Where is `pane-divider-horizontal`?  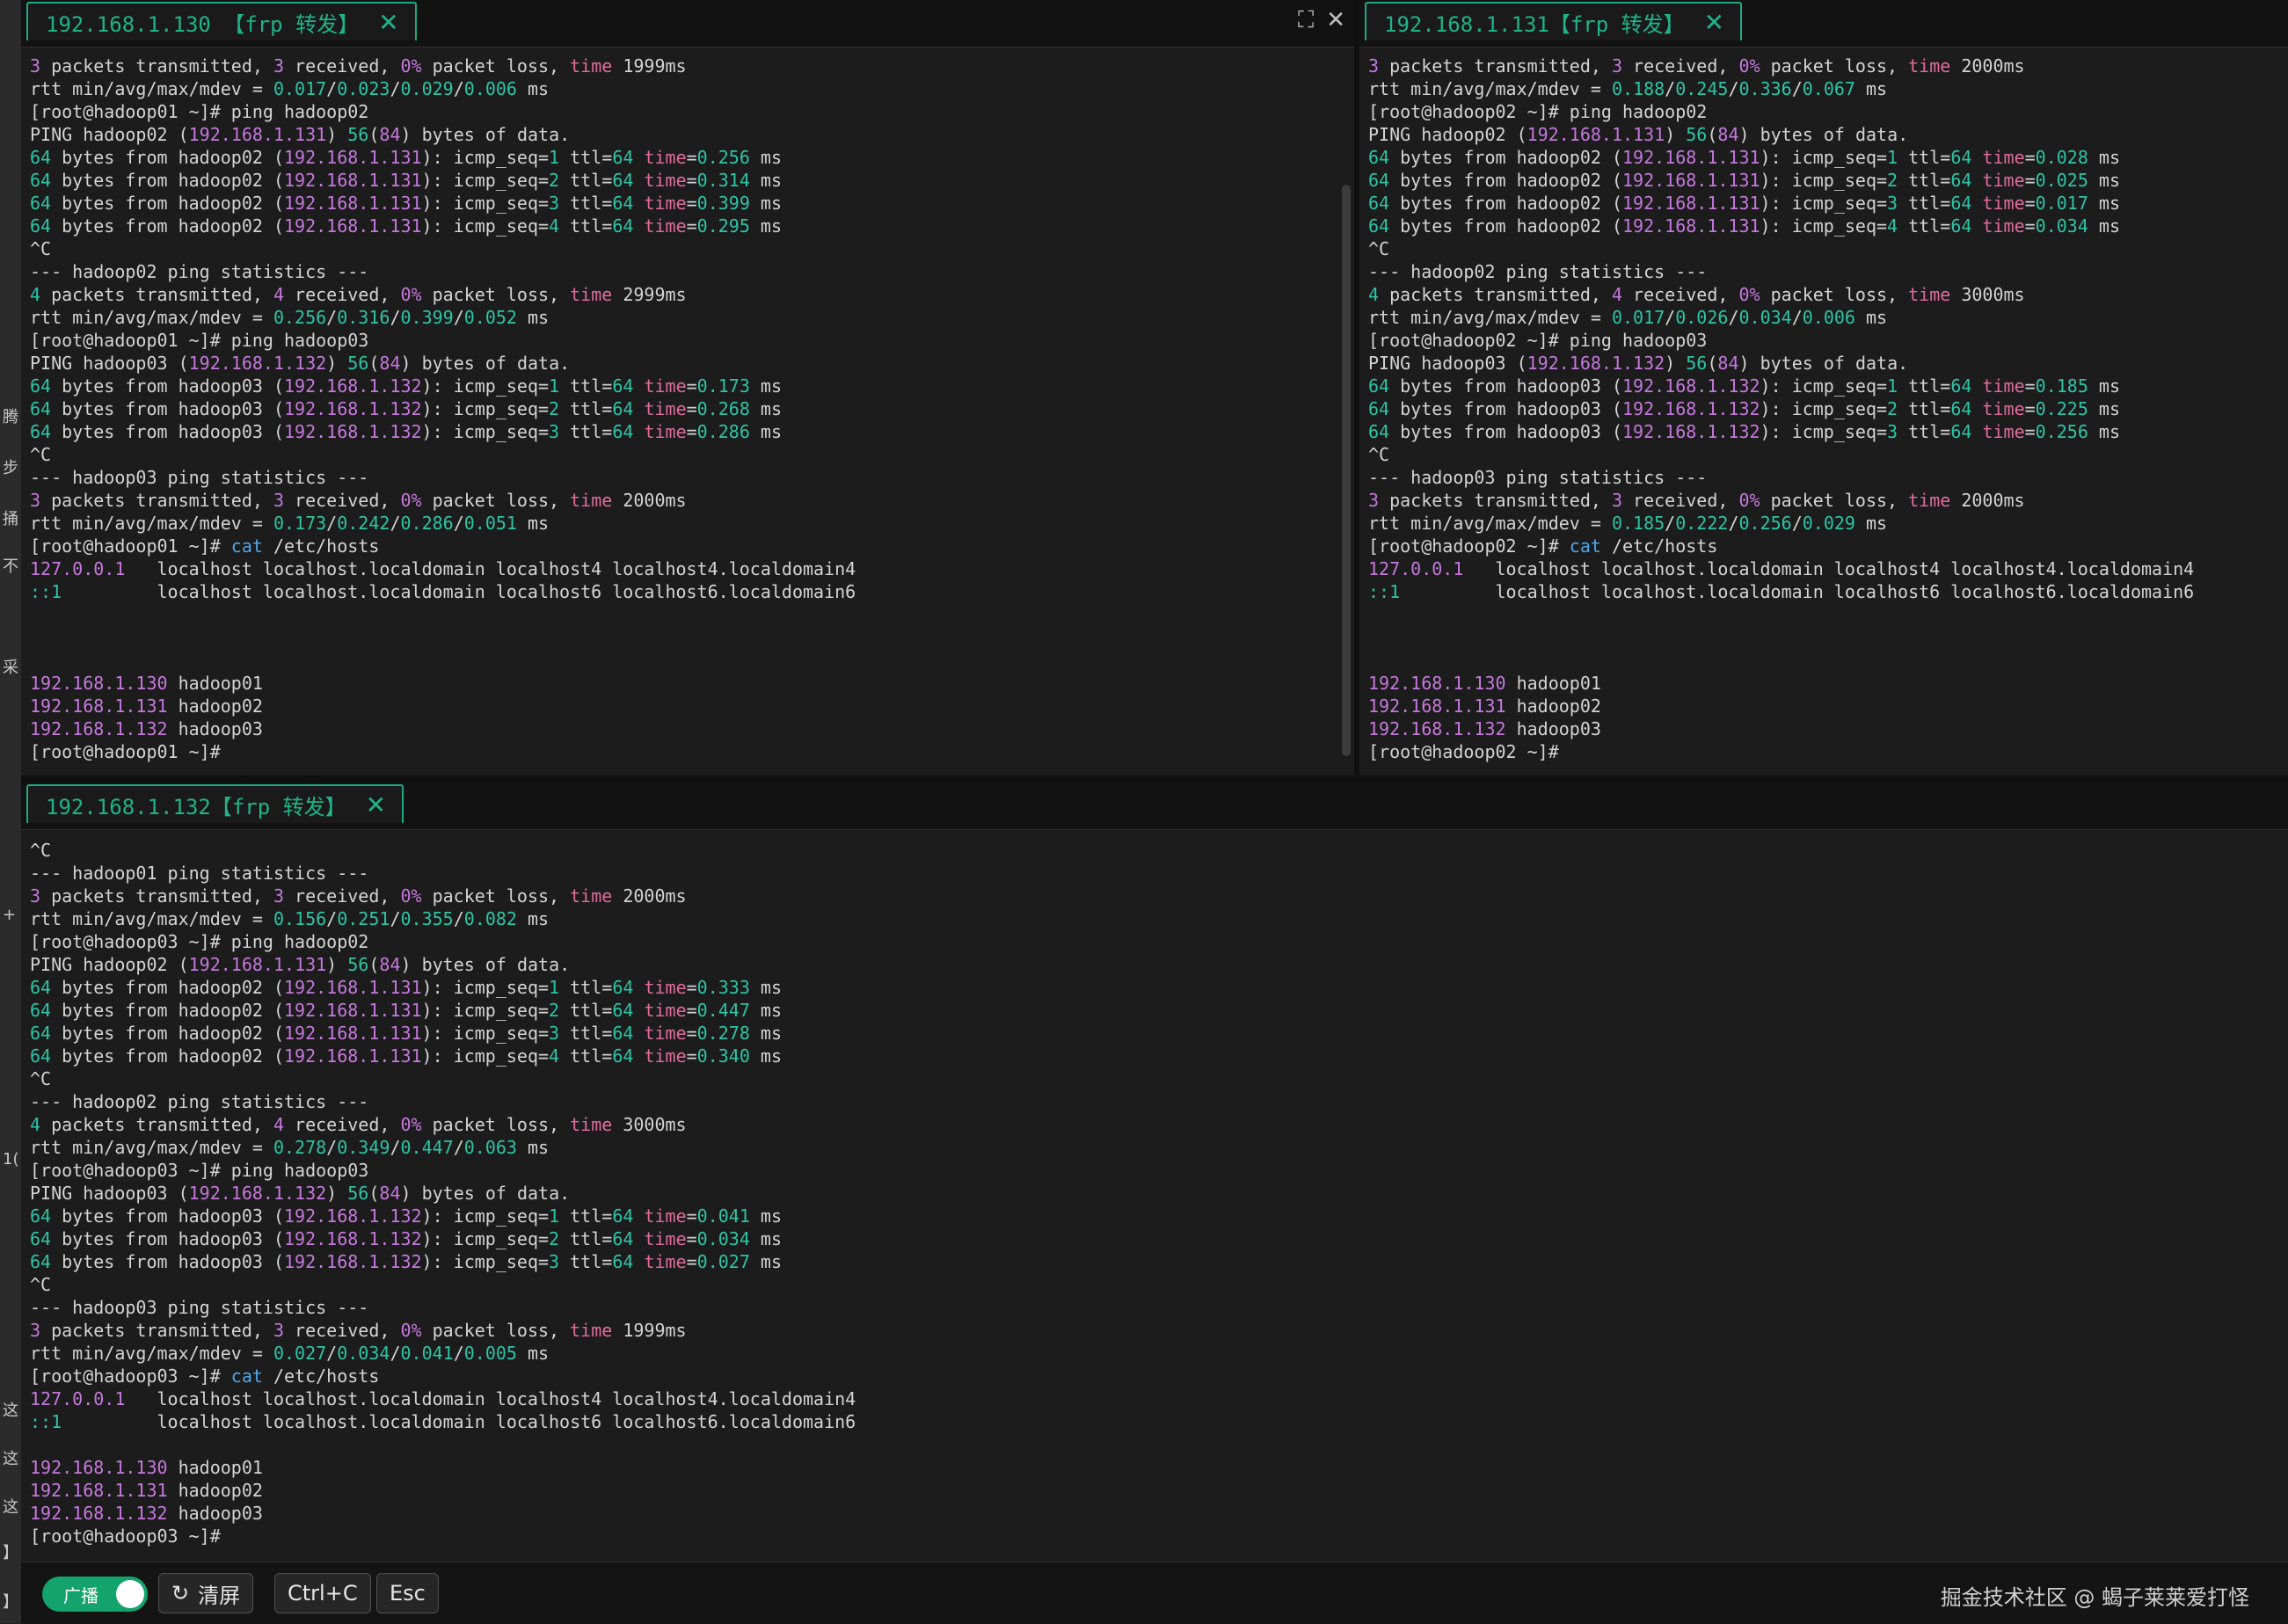 pane-divider-horizontal is located at coordinates (1154, 779).